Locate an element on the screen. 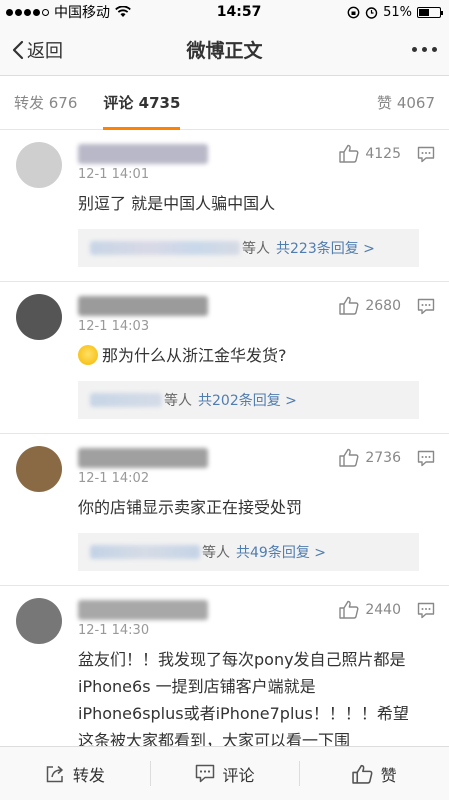 The height and width of the screenshot is (800, 449). comment-time: 12-1 14:01 is located at coordinates (114, 174).